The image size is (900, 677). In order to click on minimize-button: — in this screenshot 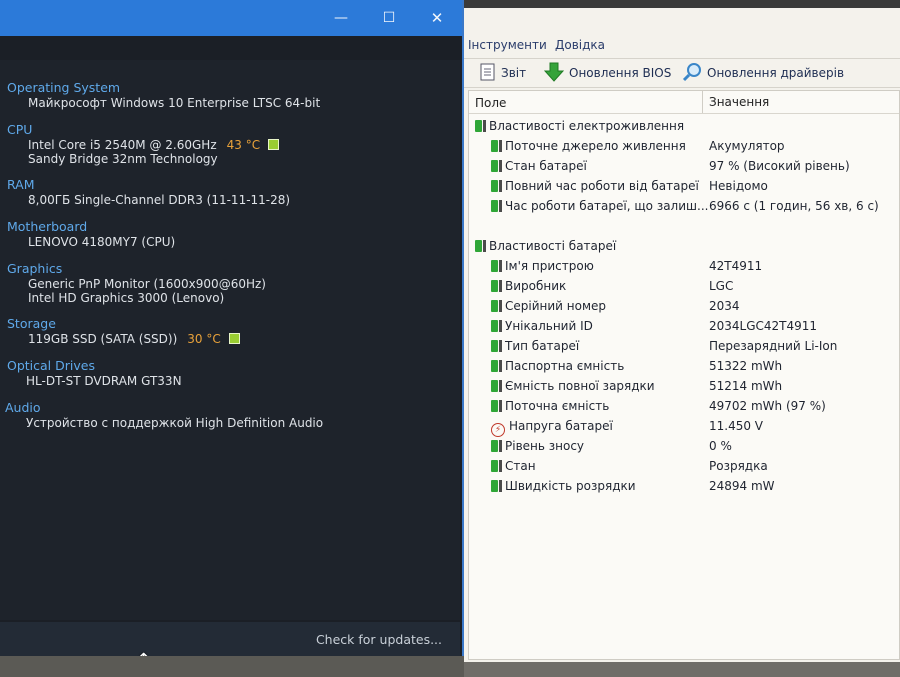, I will do `click(341, 18)`.